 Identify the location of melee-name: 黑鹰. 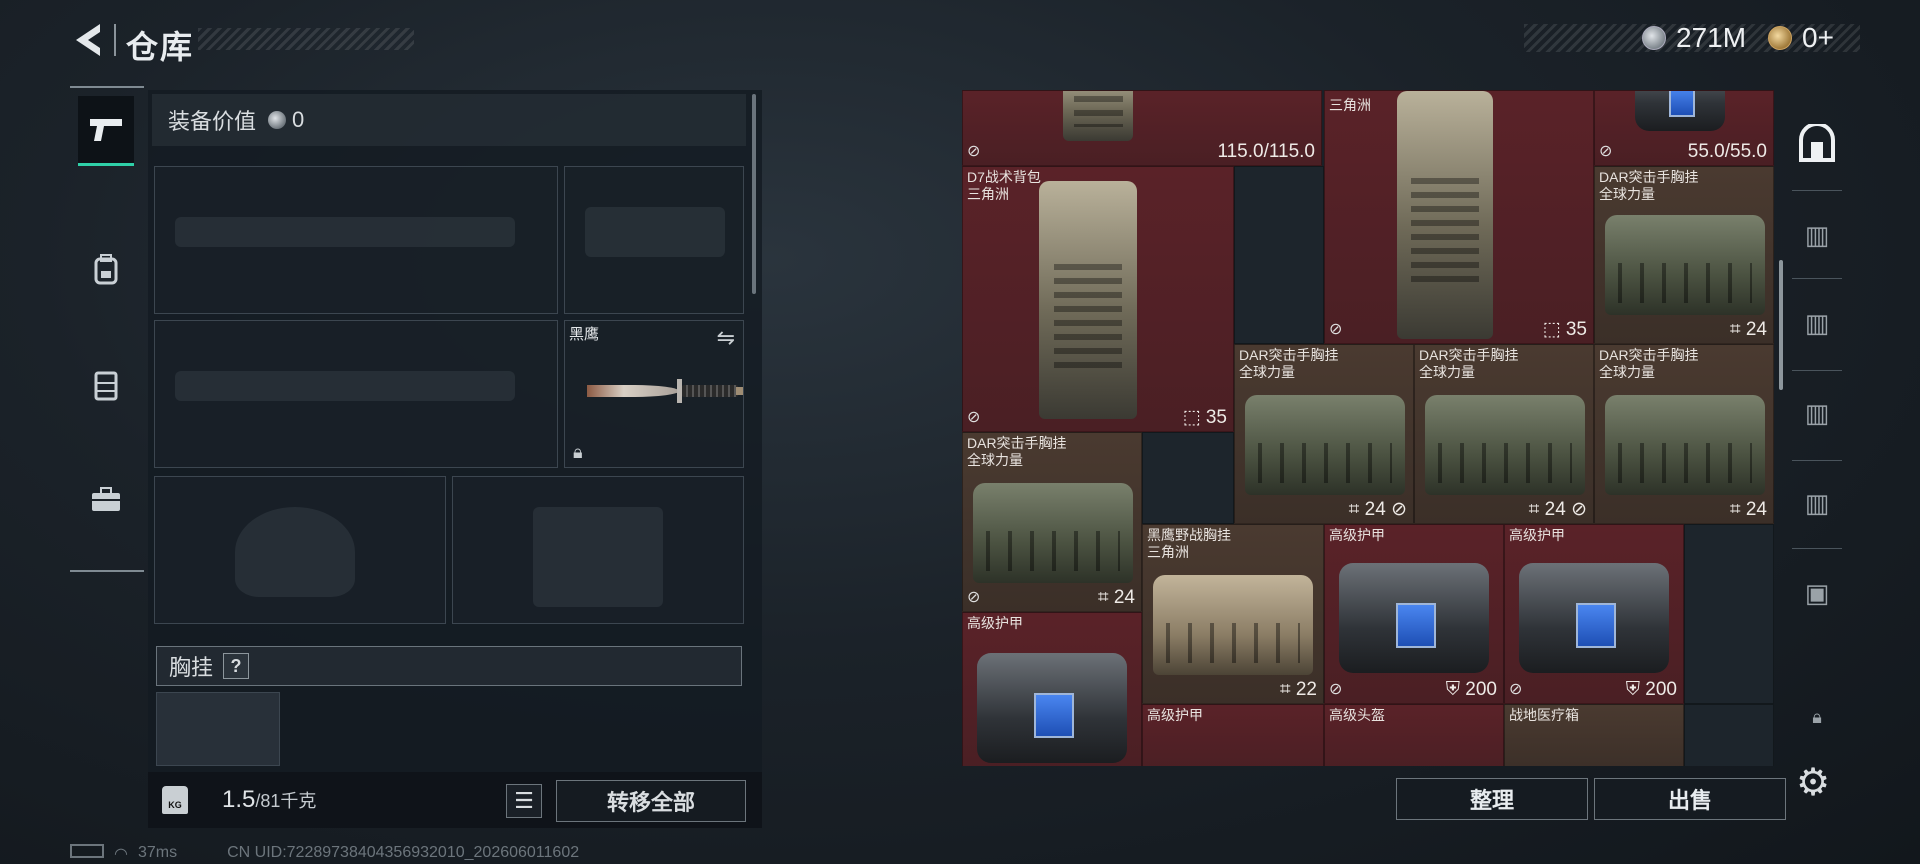
(584, 334).